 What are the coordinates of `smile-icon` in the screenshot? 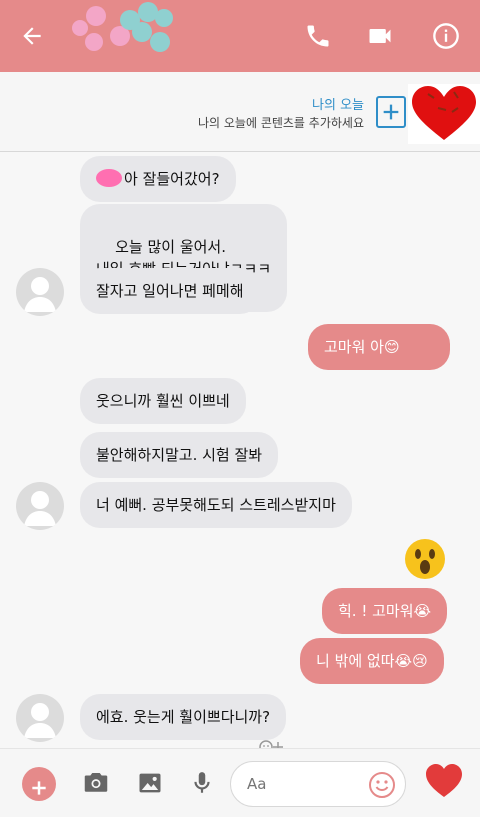 It's located at (382, 785).